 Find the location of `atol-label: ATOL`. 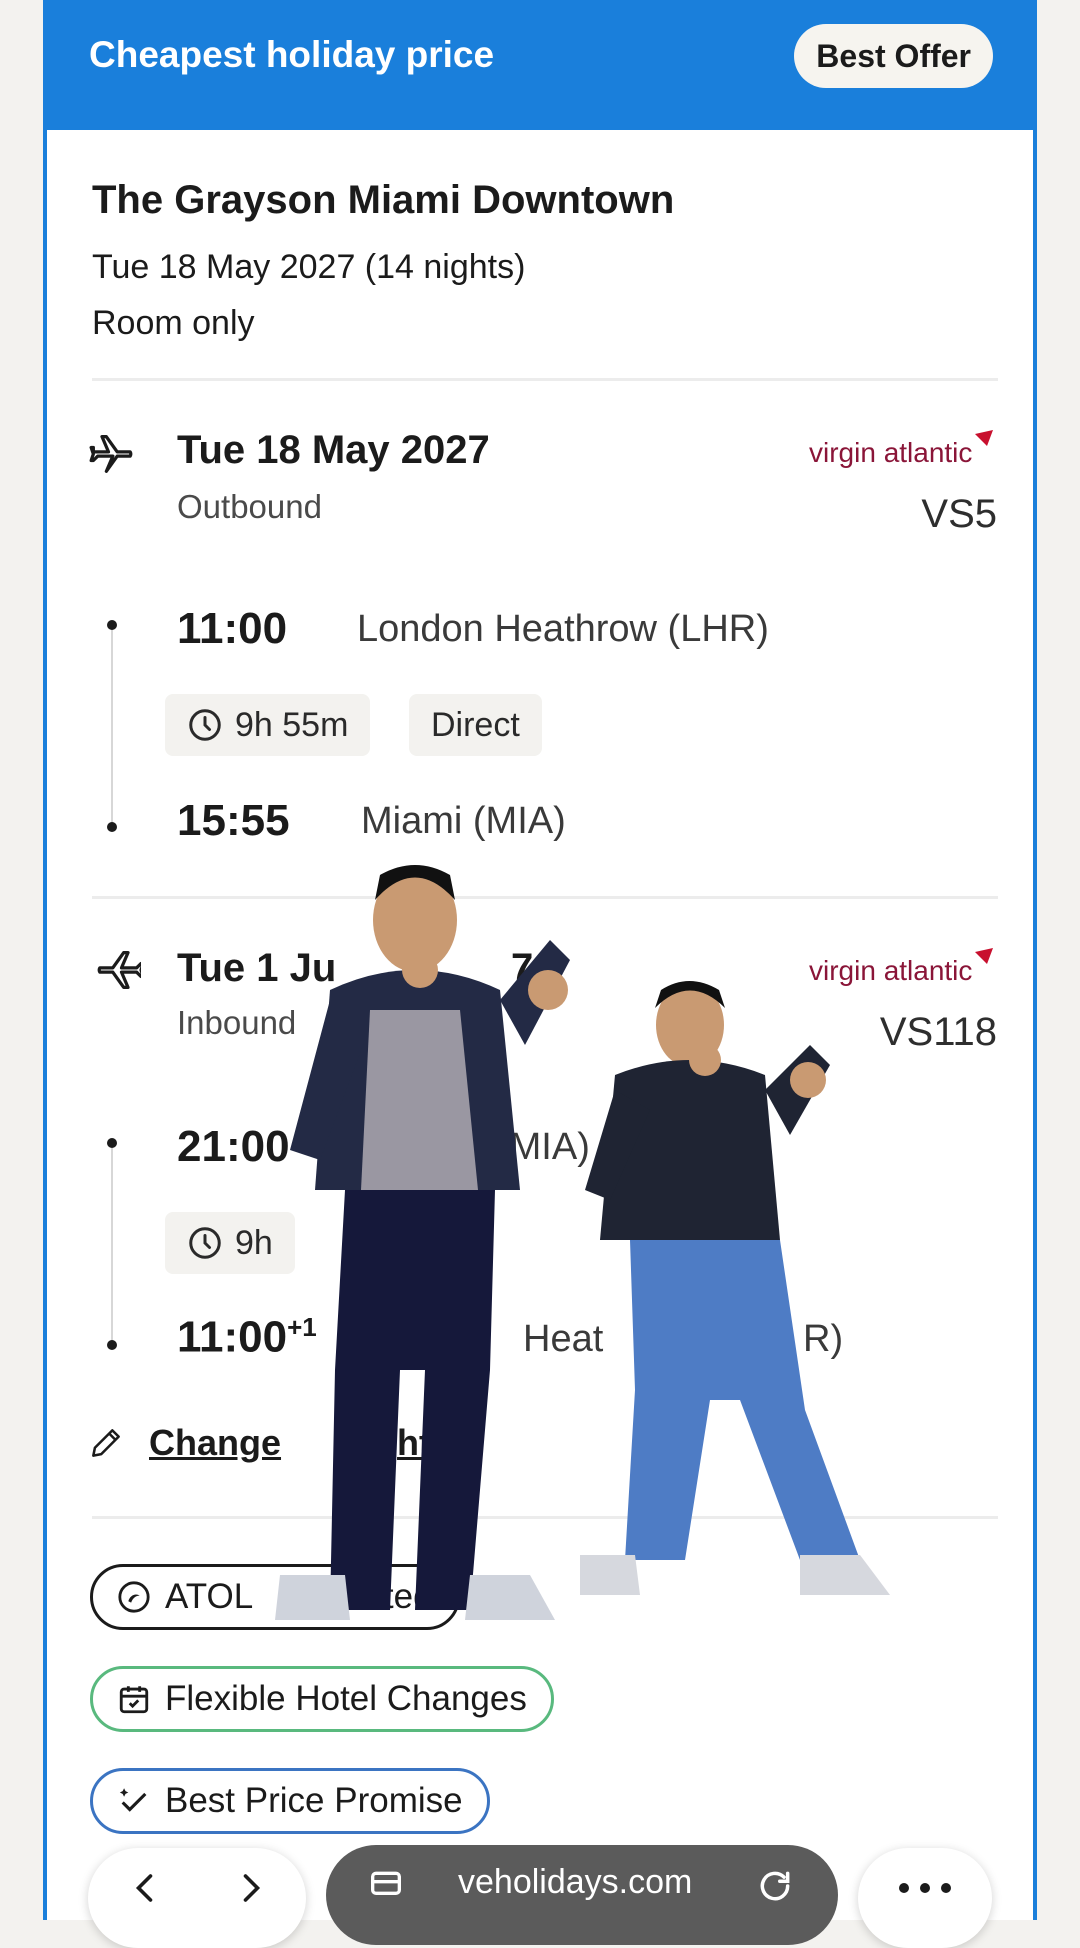

atol-label: ATOL is located at coordinates (209, 1596).